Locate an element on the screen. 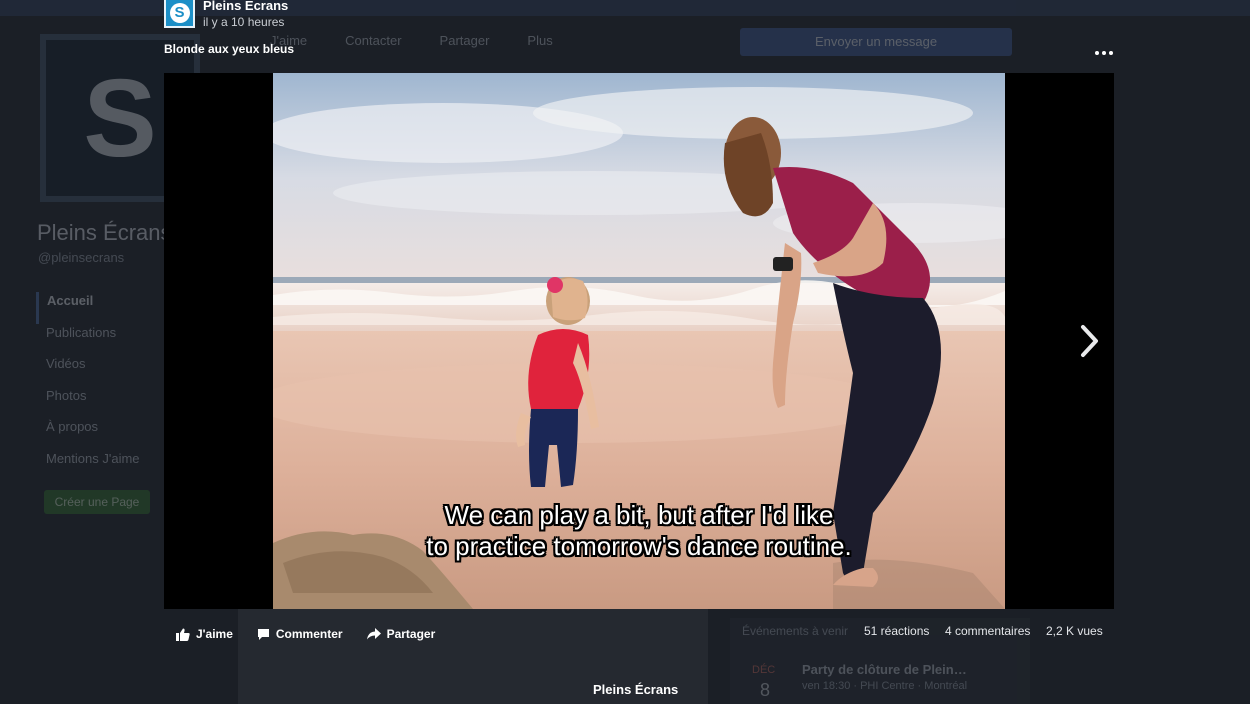 This screenshot has width=1250, height=704. comment-label: Commenter is located at coordinates (309, 634).